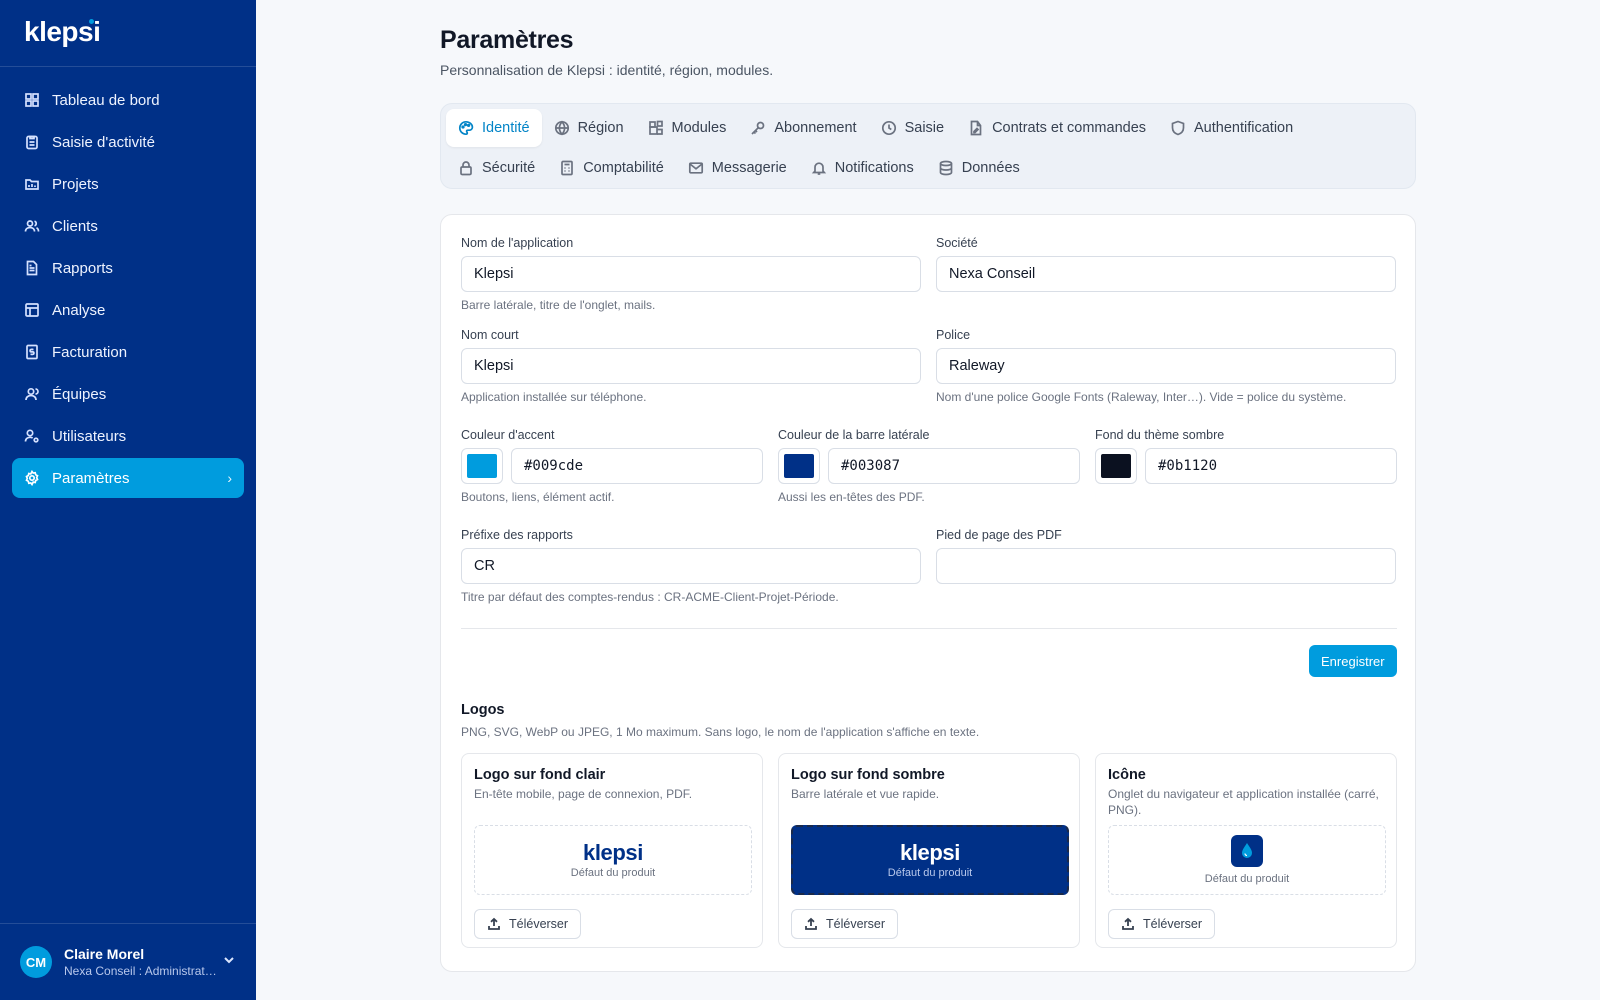  Describe the element at coordinates (913, 128) in the screenshot. I see `tab-saisie: Saisie` at that location.